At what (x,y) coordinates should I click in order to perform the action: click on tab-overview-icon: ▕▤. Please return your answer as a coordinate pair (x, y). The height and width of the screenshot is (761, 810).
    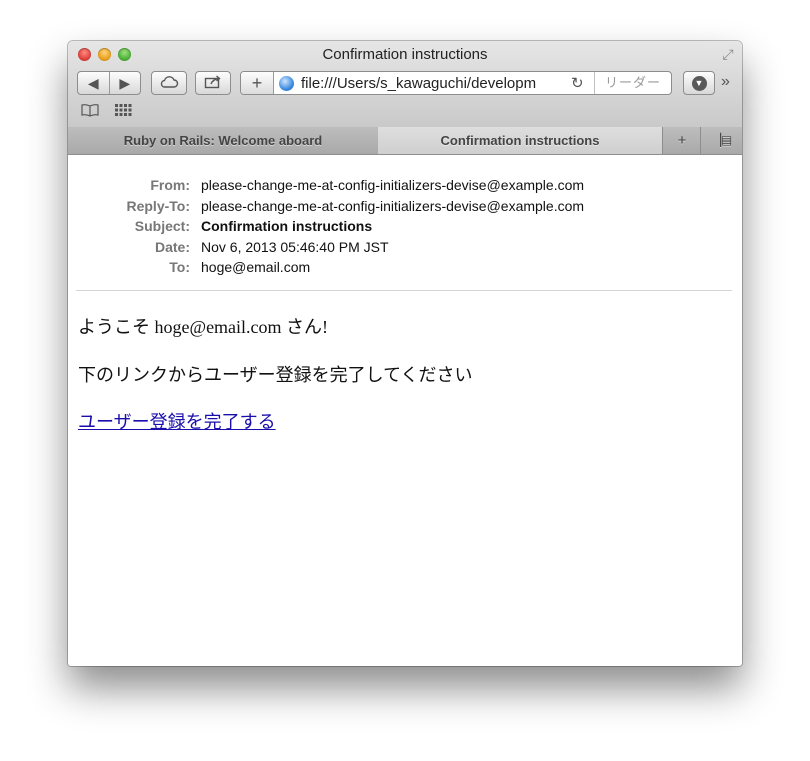
    Looking at the image, I should click on (721, 140).